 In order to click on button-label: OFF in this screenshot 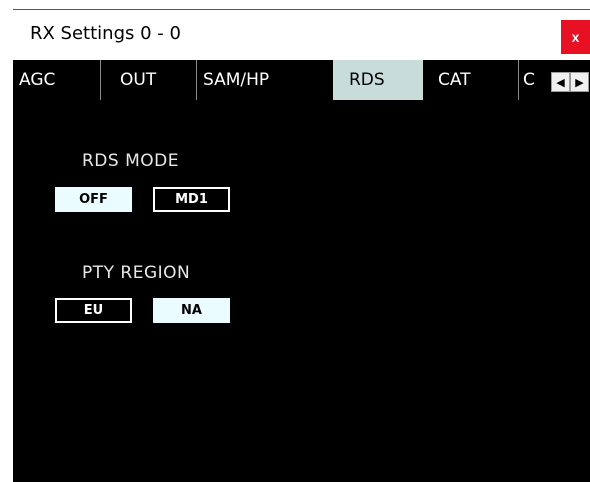, I will do `click(93, 199)`.